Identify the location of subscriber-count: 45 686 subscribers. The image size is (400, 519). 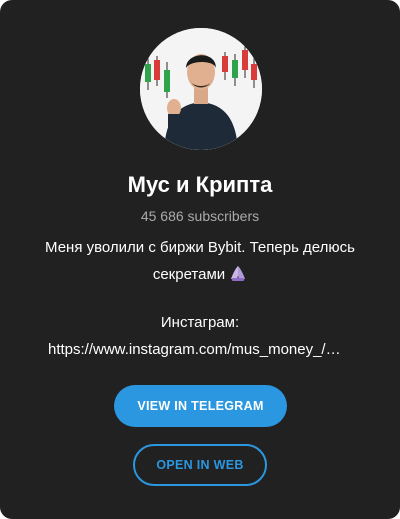
(200, 216).